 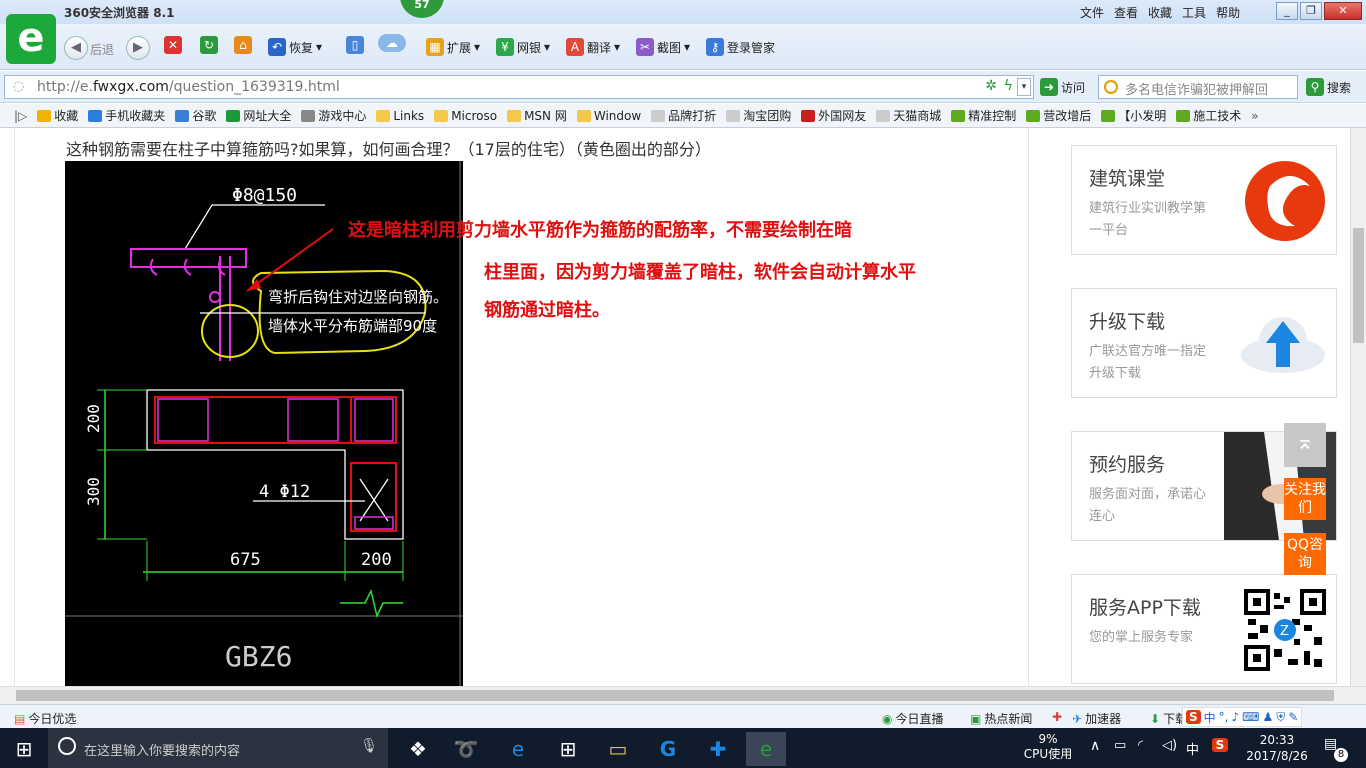 I want to click on sidebar-toggle-icon: |▷, so click(x=20, y=116).